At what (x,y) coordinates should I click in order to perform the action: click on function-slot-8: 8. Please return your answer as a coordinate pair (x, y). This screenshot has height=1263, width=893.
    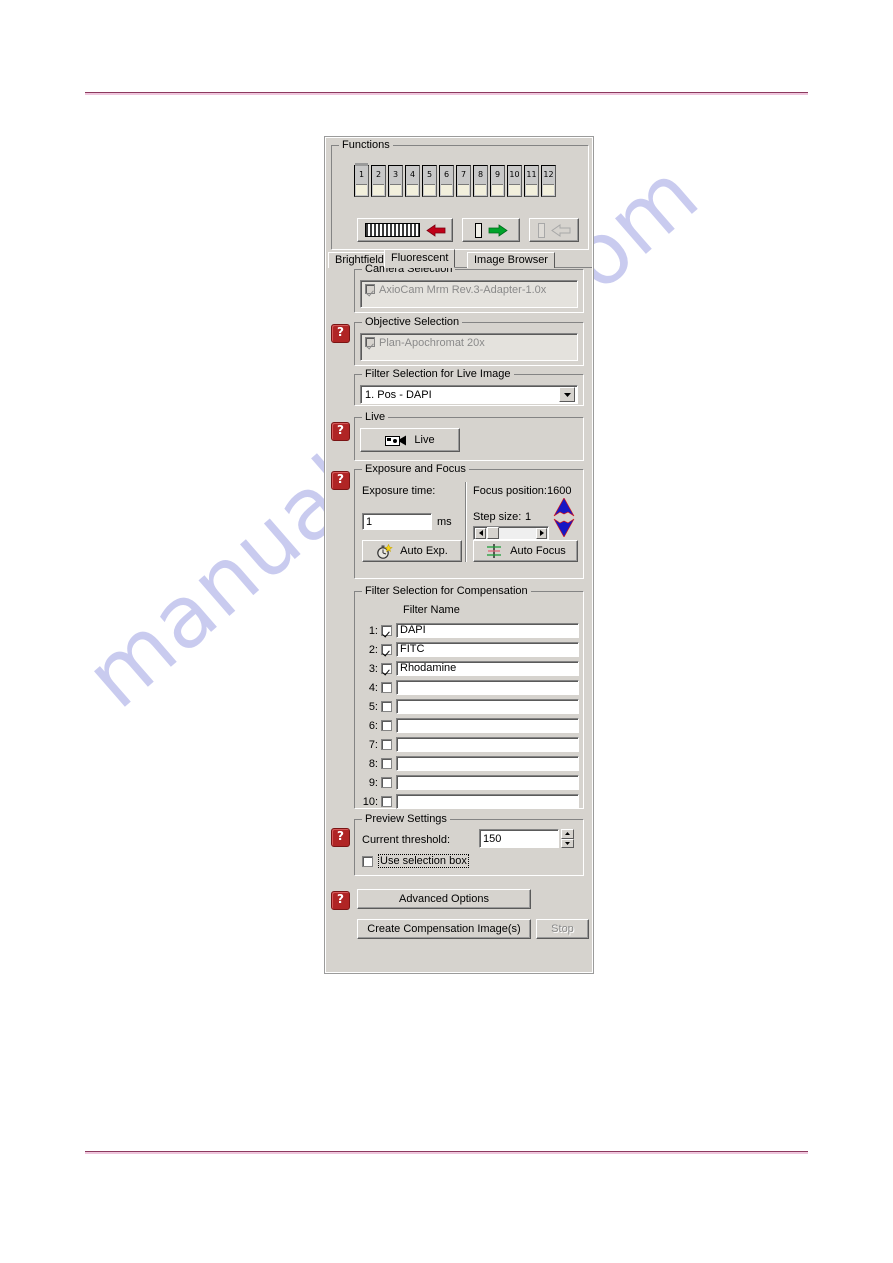
    Looking at the image, I should click on (480, 181).